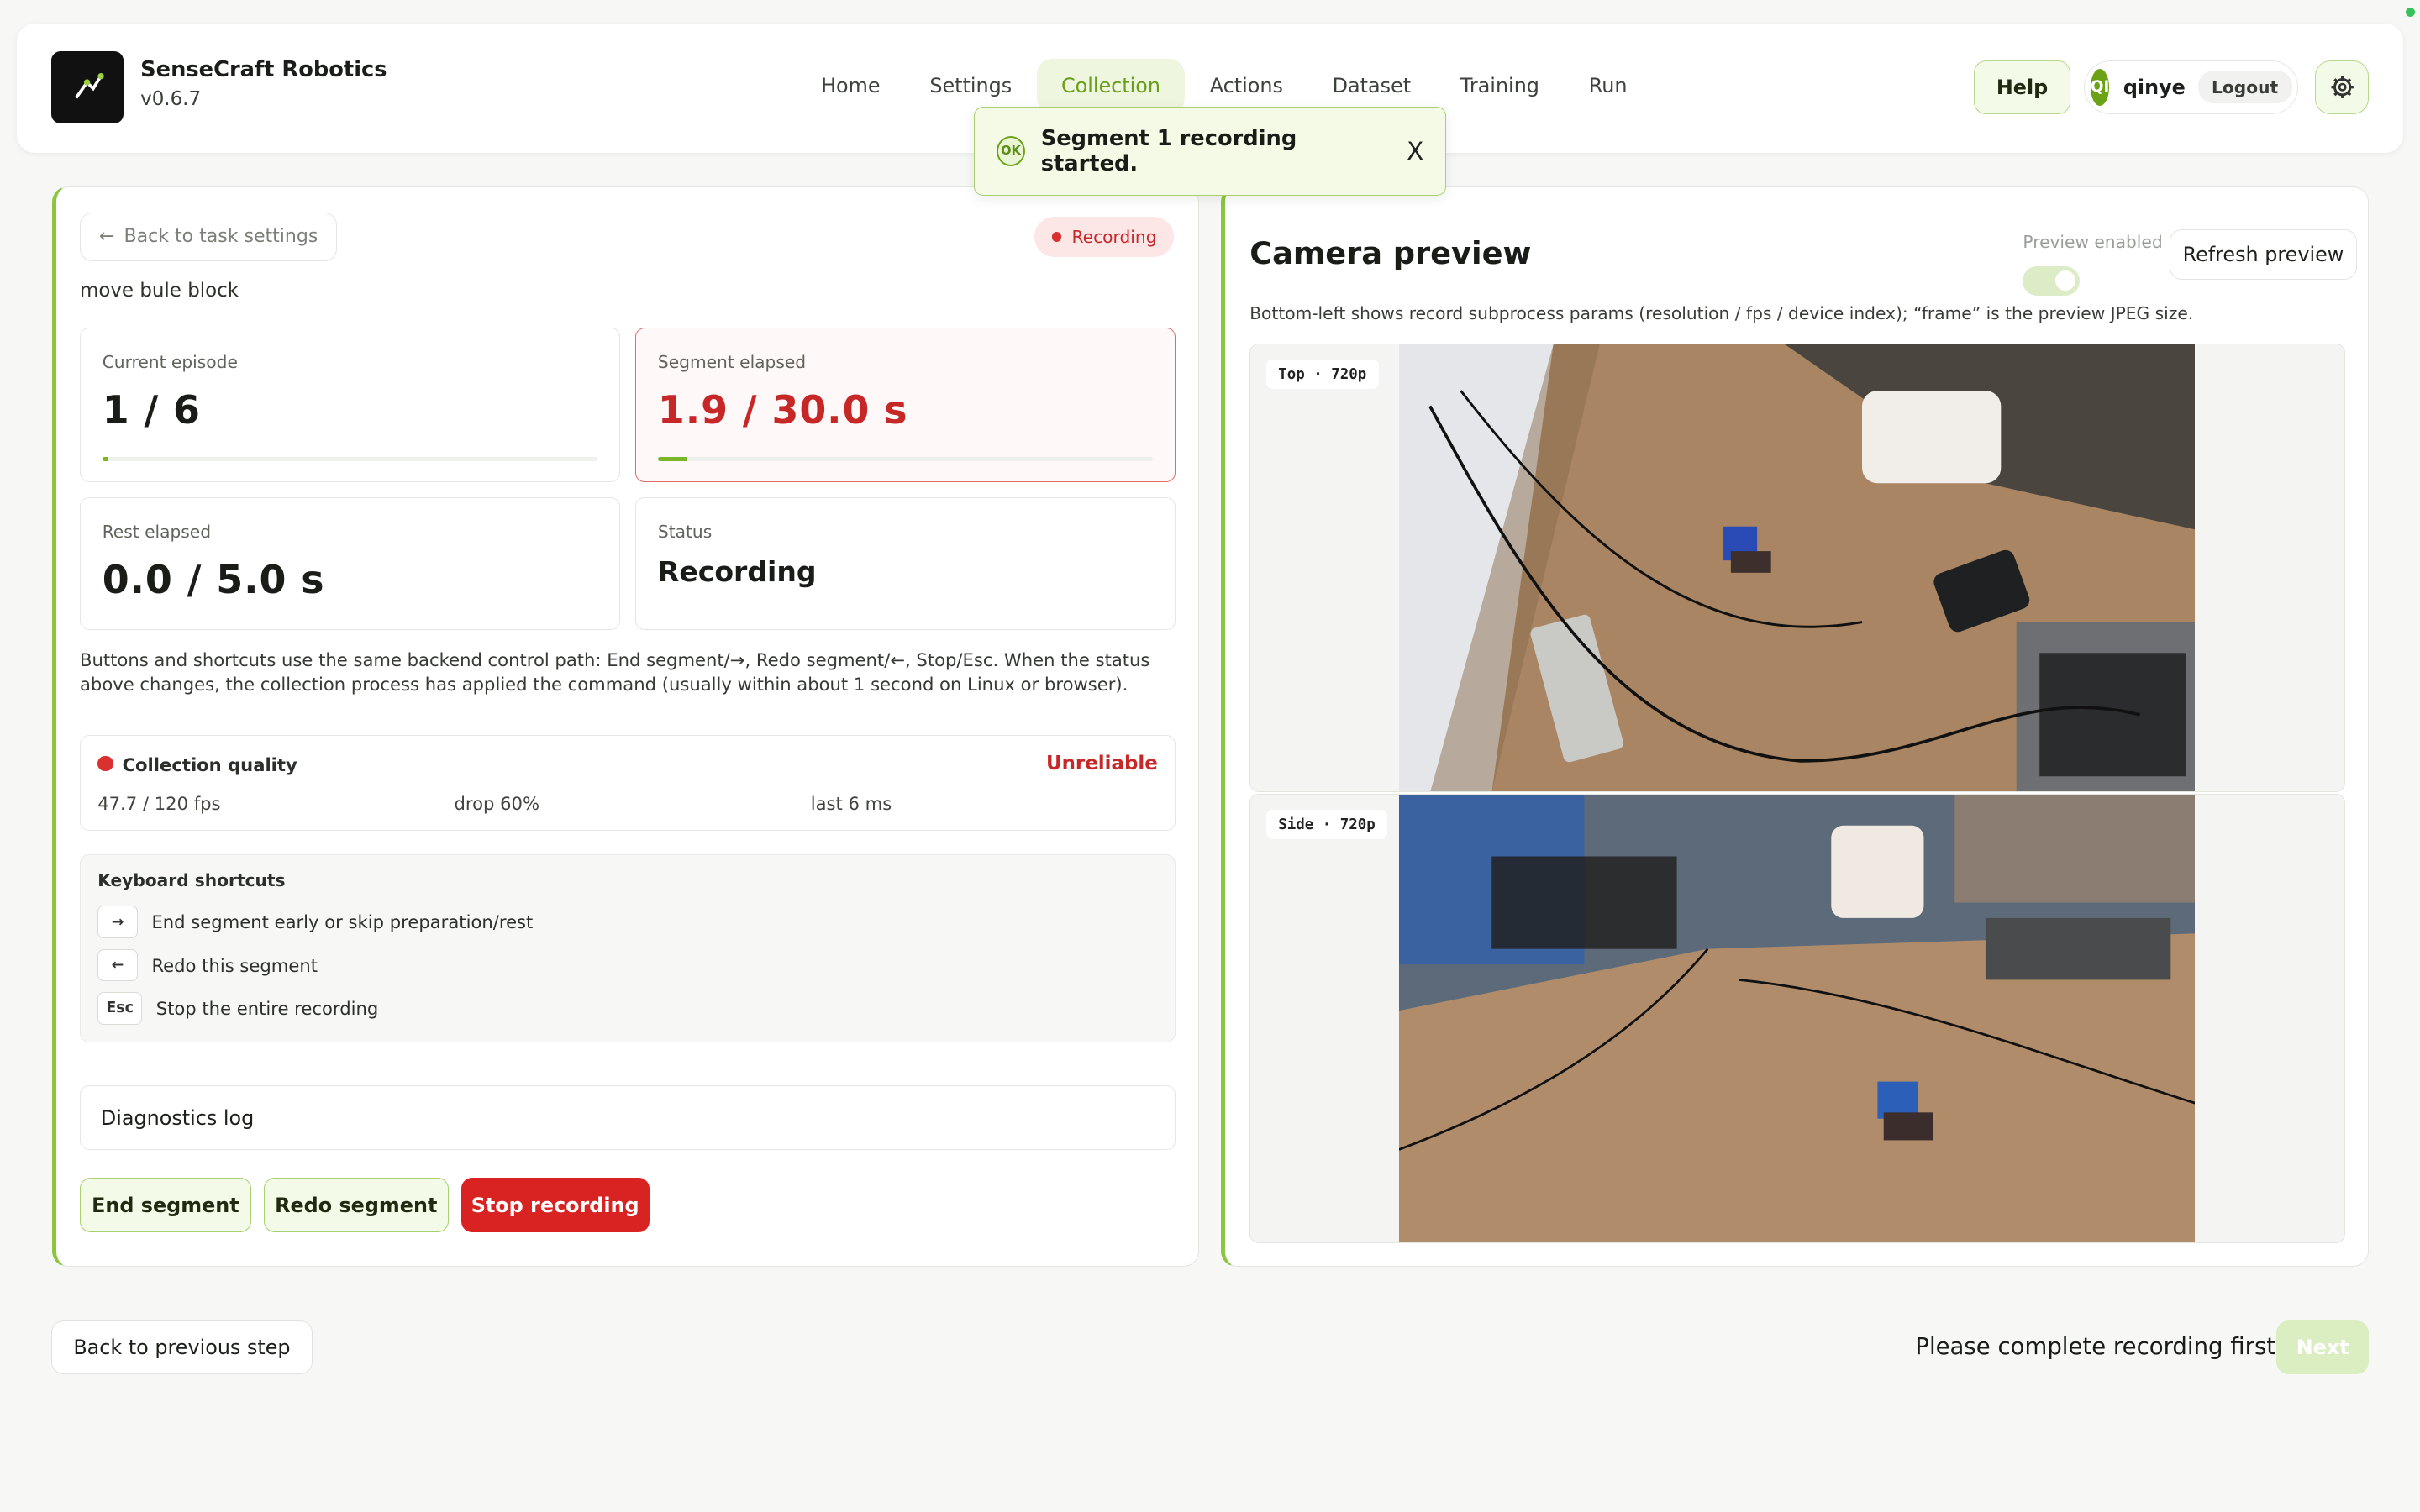 This screenshot has width=2420, height=1512. What do you see at coordinates (732, 361) in the screenshot?
I see `segment-elapsed-label: Segment elapsed` at bounding box center [732, 361].